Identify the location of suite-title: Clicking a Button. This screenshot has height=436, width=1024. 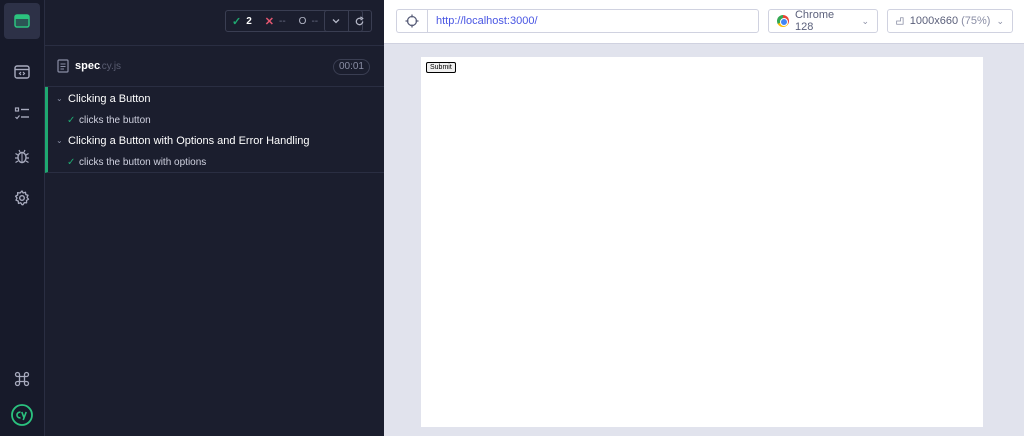
(109, 99).